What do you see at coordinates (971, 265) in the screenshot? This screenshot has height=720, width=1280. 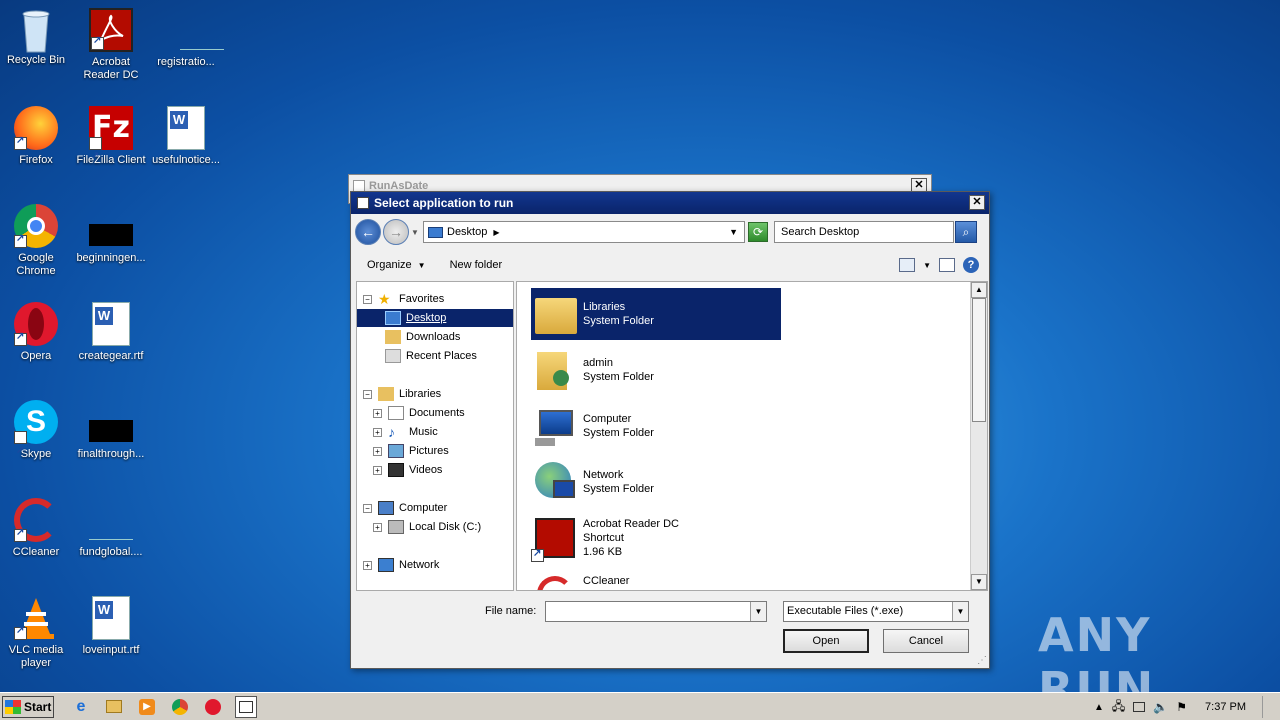 I see `help-icon: ?` at bounding box center [971, 265].